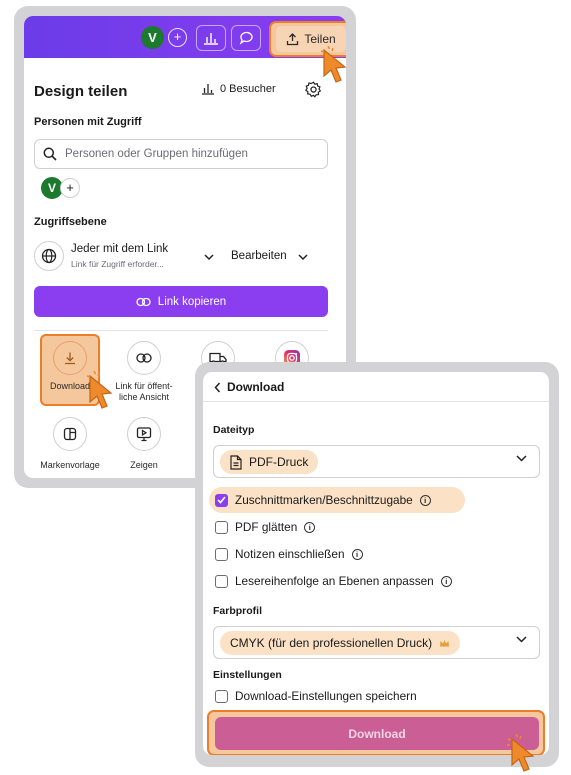 This screenshot has height=775, width=571. What do you see at coordinates (376, 387) in the screenshot?
I see `download-panel-header: Download` at bounding box center [376, 387].